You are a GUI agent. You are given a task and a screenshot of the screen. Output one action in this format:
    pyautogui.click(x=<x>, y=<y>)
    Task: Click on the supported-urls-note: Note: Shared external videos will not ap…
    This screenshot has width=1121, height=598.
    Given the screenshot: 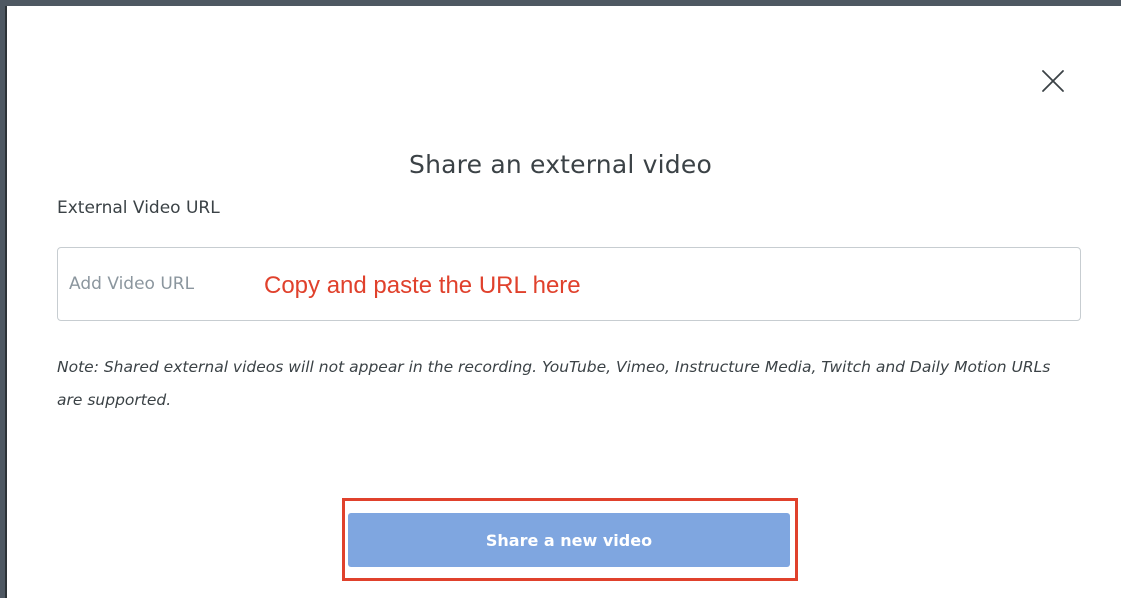 What is the action you would take?
    pyautogui.click(x=554, y=383)
    